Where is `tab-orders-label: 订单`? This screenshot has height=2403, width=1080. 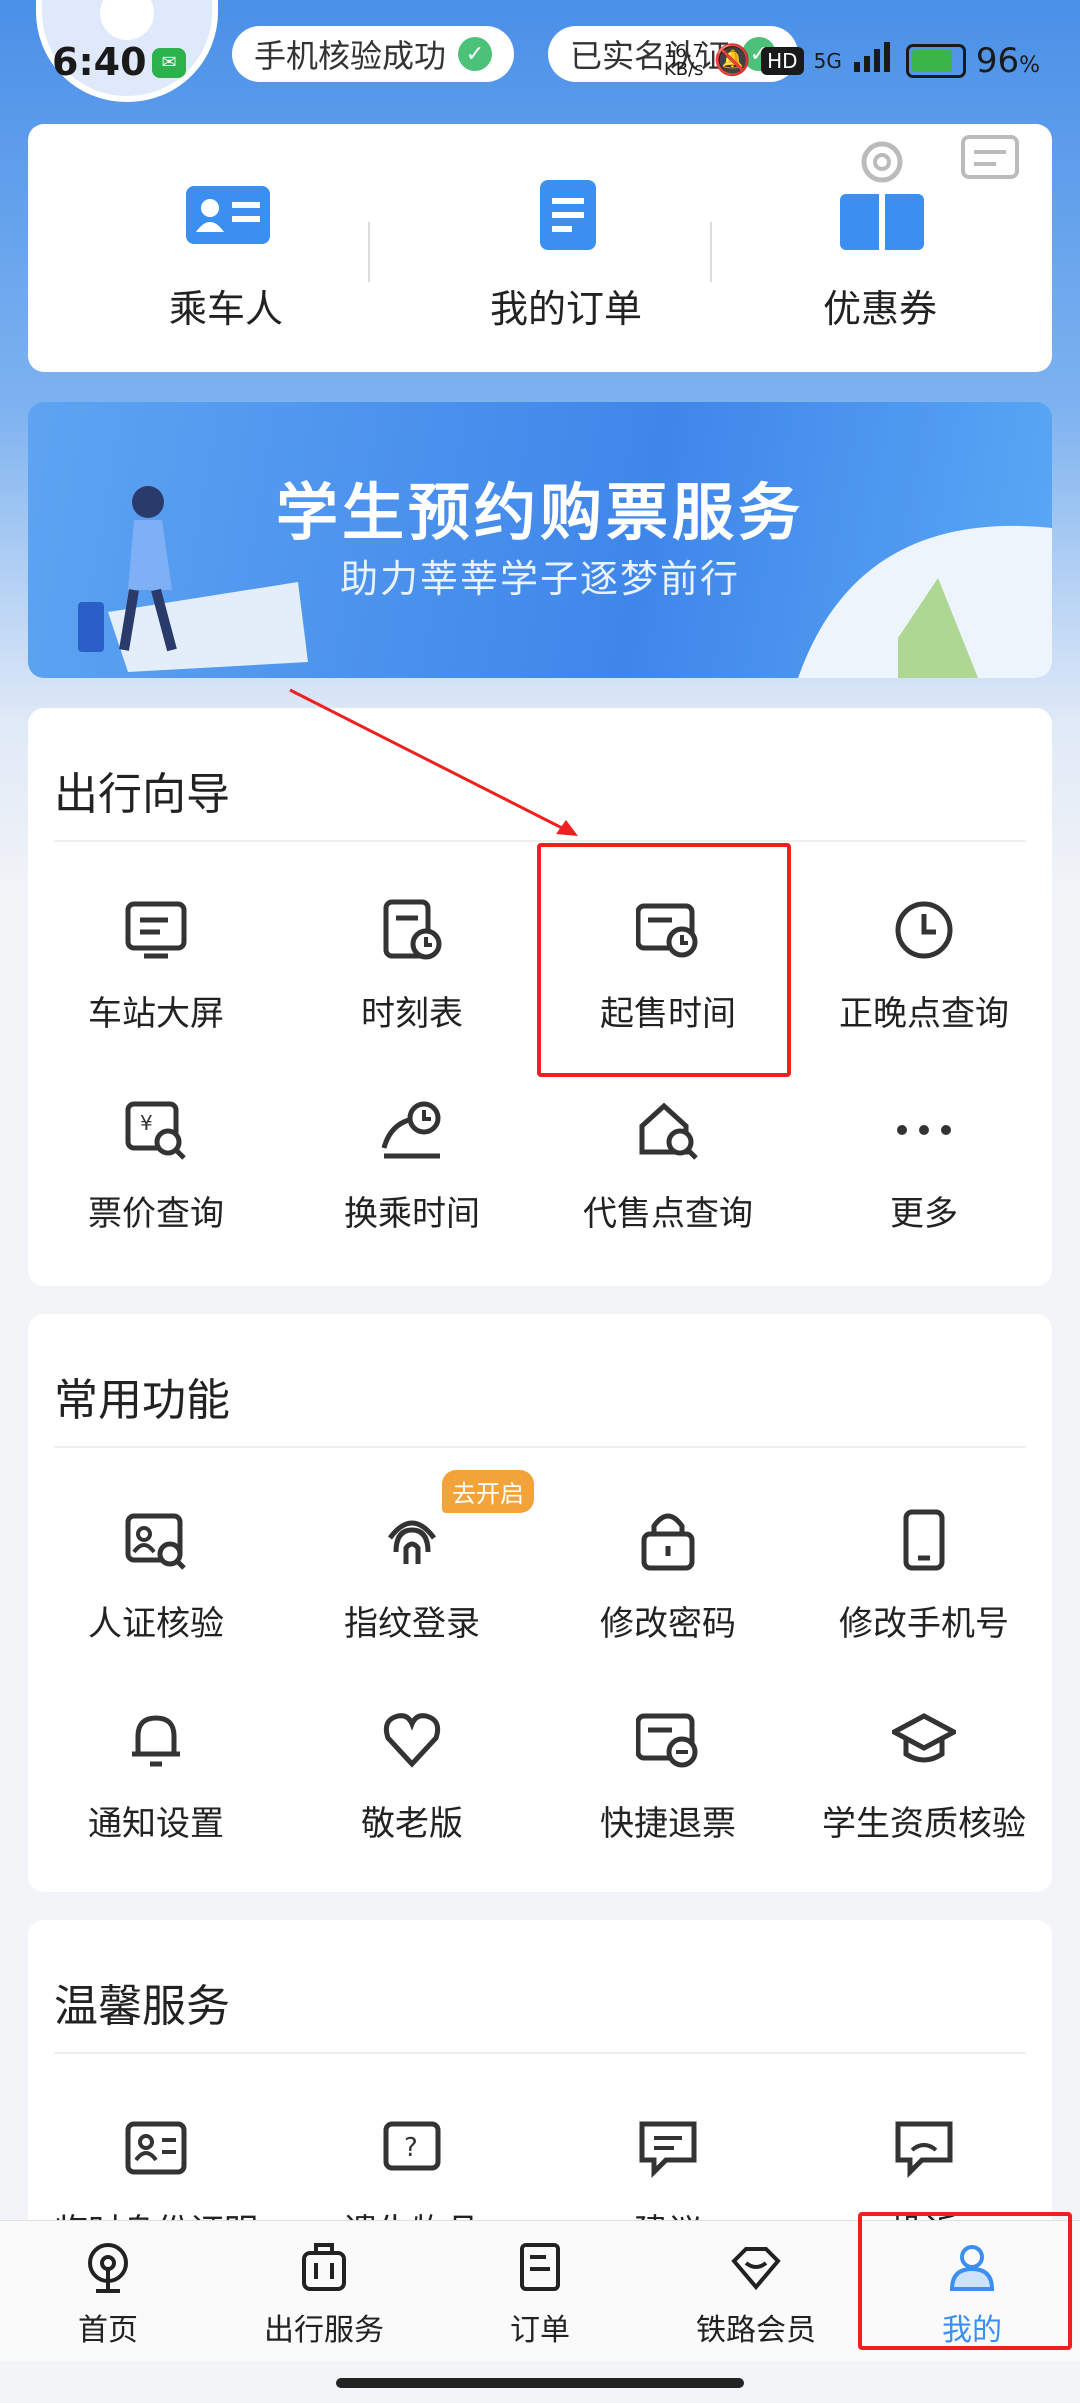
tab-orders-label: 订单 is located at coordinates (540, 2330).